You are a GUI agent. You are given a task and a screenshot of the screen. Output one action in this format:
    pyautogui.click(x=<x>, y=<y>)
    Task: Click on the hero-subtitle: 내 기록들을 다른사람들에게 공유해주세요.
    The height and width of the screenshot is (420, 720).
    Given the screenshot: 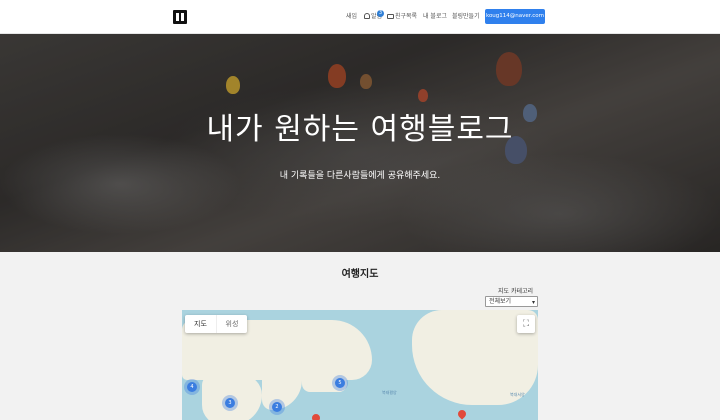 What is the action you would take?
    pyautogui.click(x=360, y=176)
    